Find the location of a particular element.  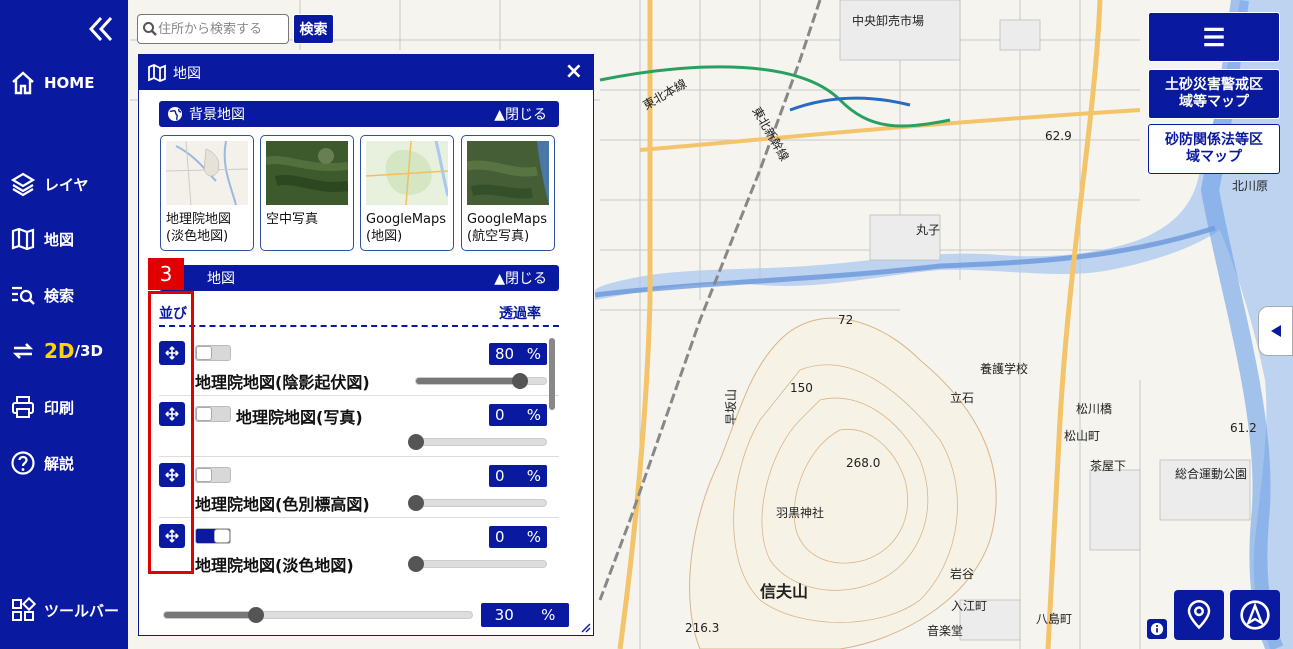

basemap-option-googlemaps: GoogleMaps (地図) is located at coordinates (407, 193).